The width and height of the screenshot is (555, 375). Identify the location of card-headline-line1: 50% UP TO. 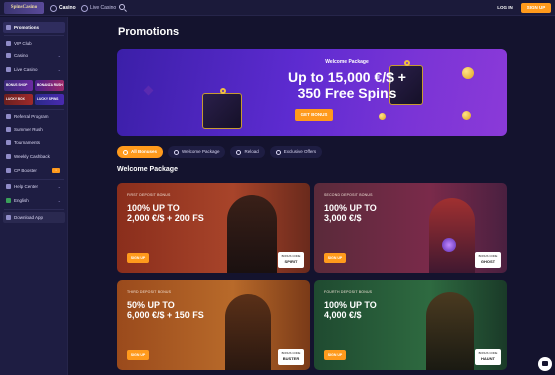
(151, 305).